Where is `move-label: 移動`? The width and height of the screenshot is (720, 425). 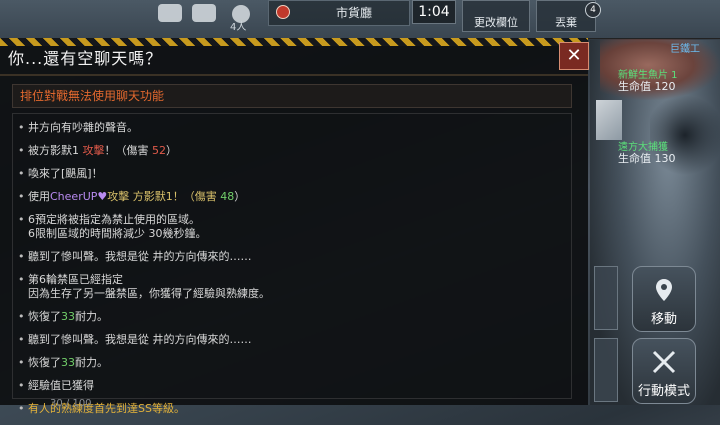 move-label: 移動 is located at coordinates (663, 319).